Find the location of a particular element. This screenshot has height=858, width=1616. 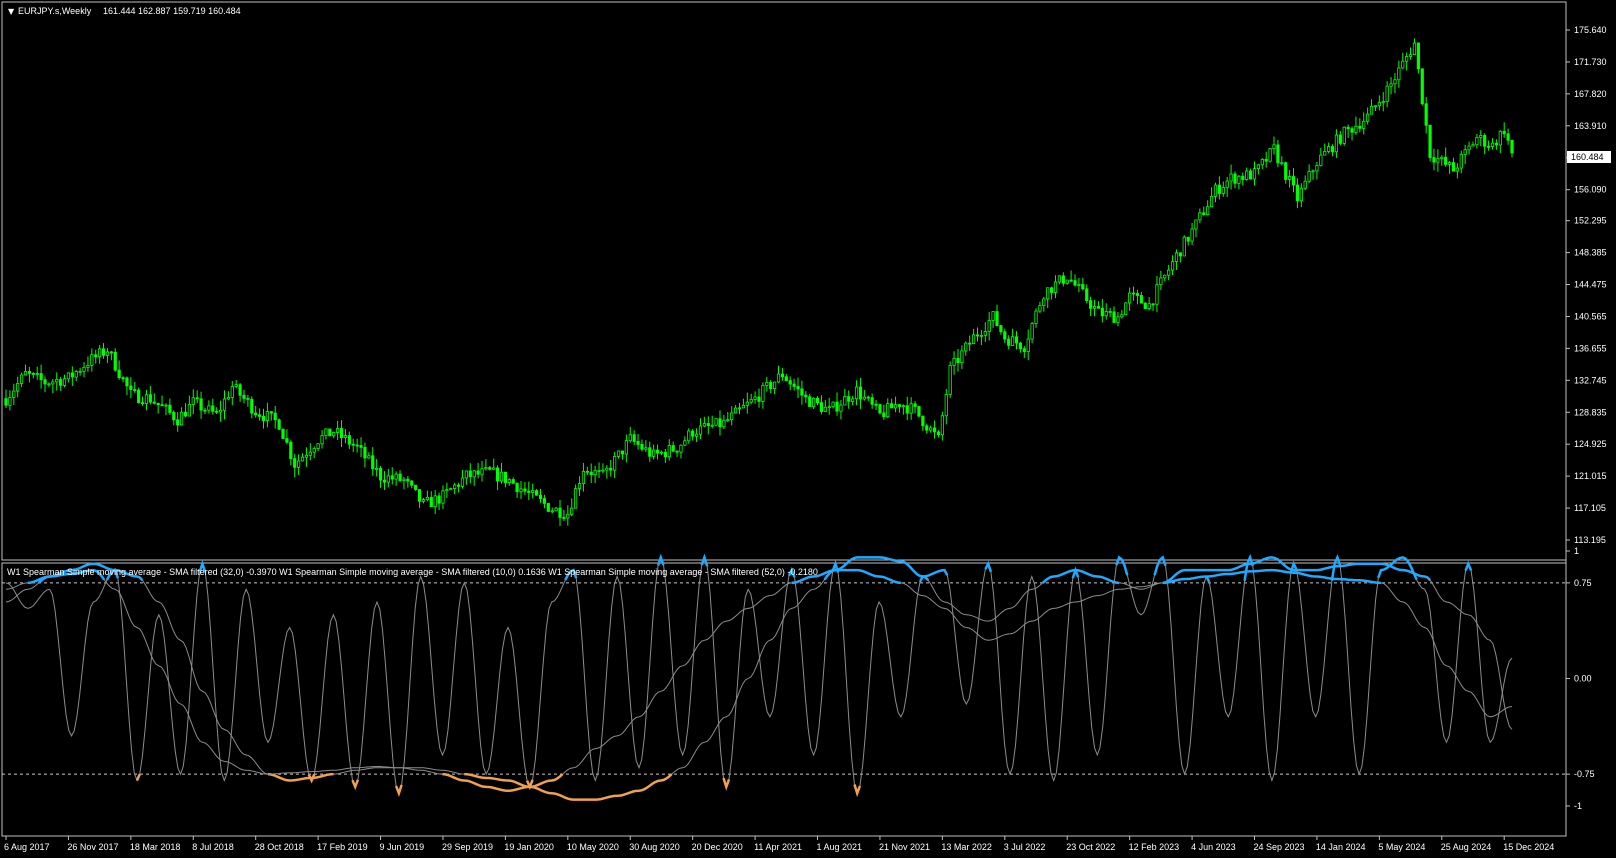

indicator-tick-label: -1 is located at coordinates (1578, 806).